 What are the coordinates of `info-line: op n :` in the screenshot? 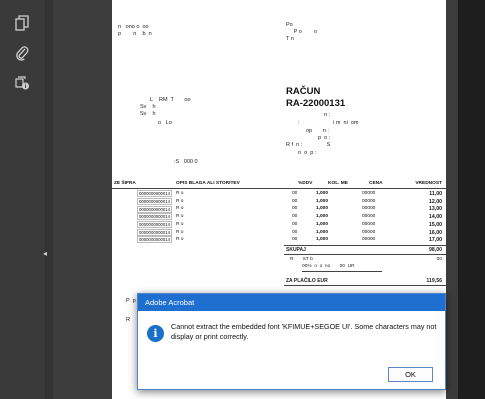 It's located at (317, 131).